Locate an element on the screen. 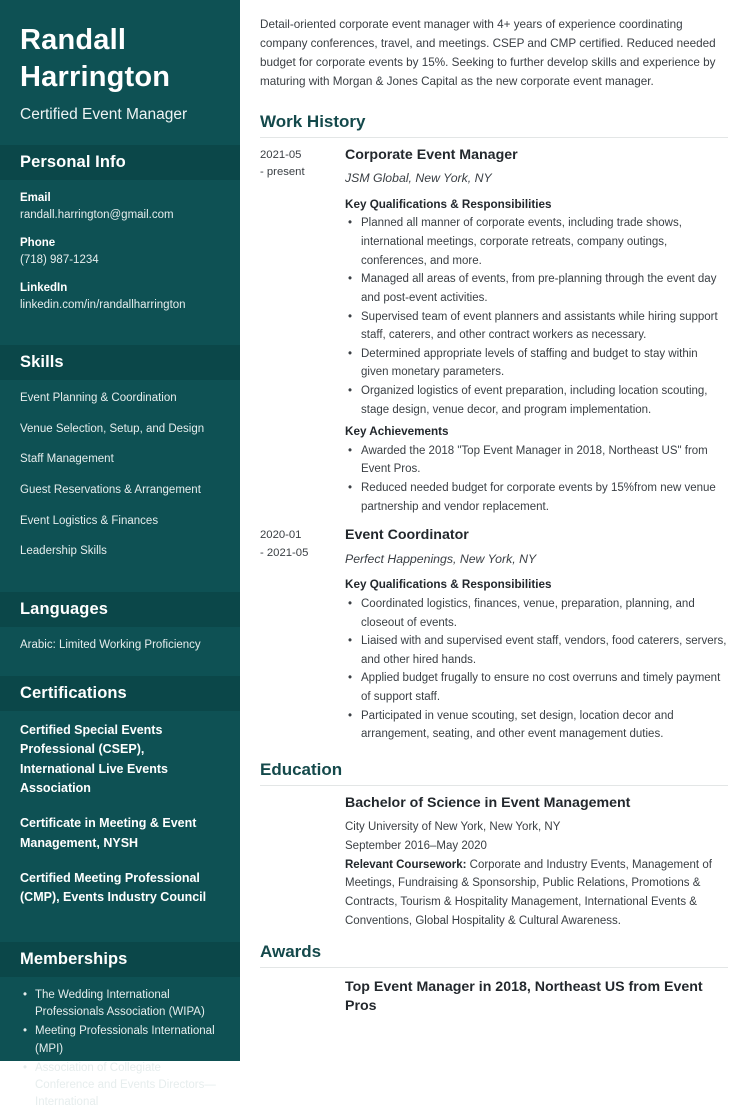 This screenshot has height=1118, width=750. skill-item: Guest Reservations & Arrangement is located at coordinates (110, 490).